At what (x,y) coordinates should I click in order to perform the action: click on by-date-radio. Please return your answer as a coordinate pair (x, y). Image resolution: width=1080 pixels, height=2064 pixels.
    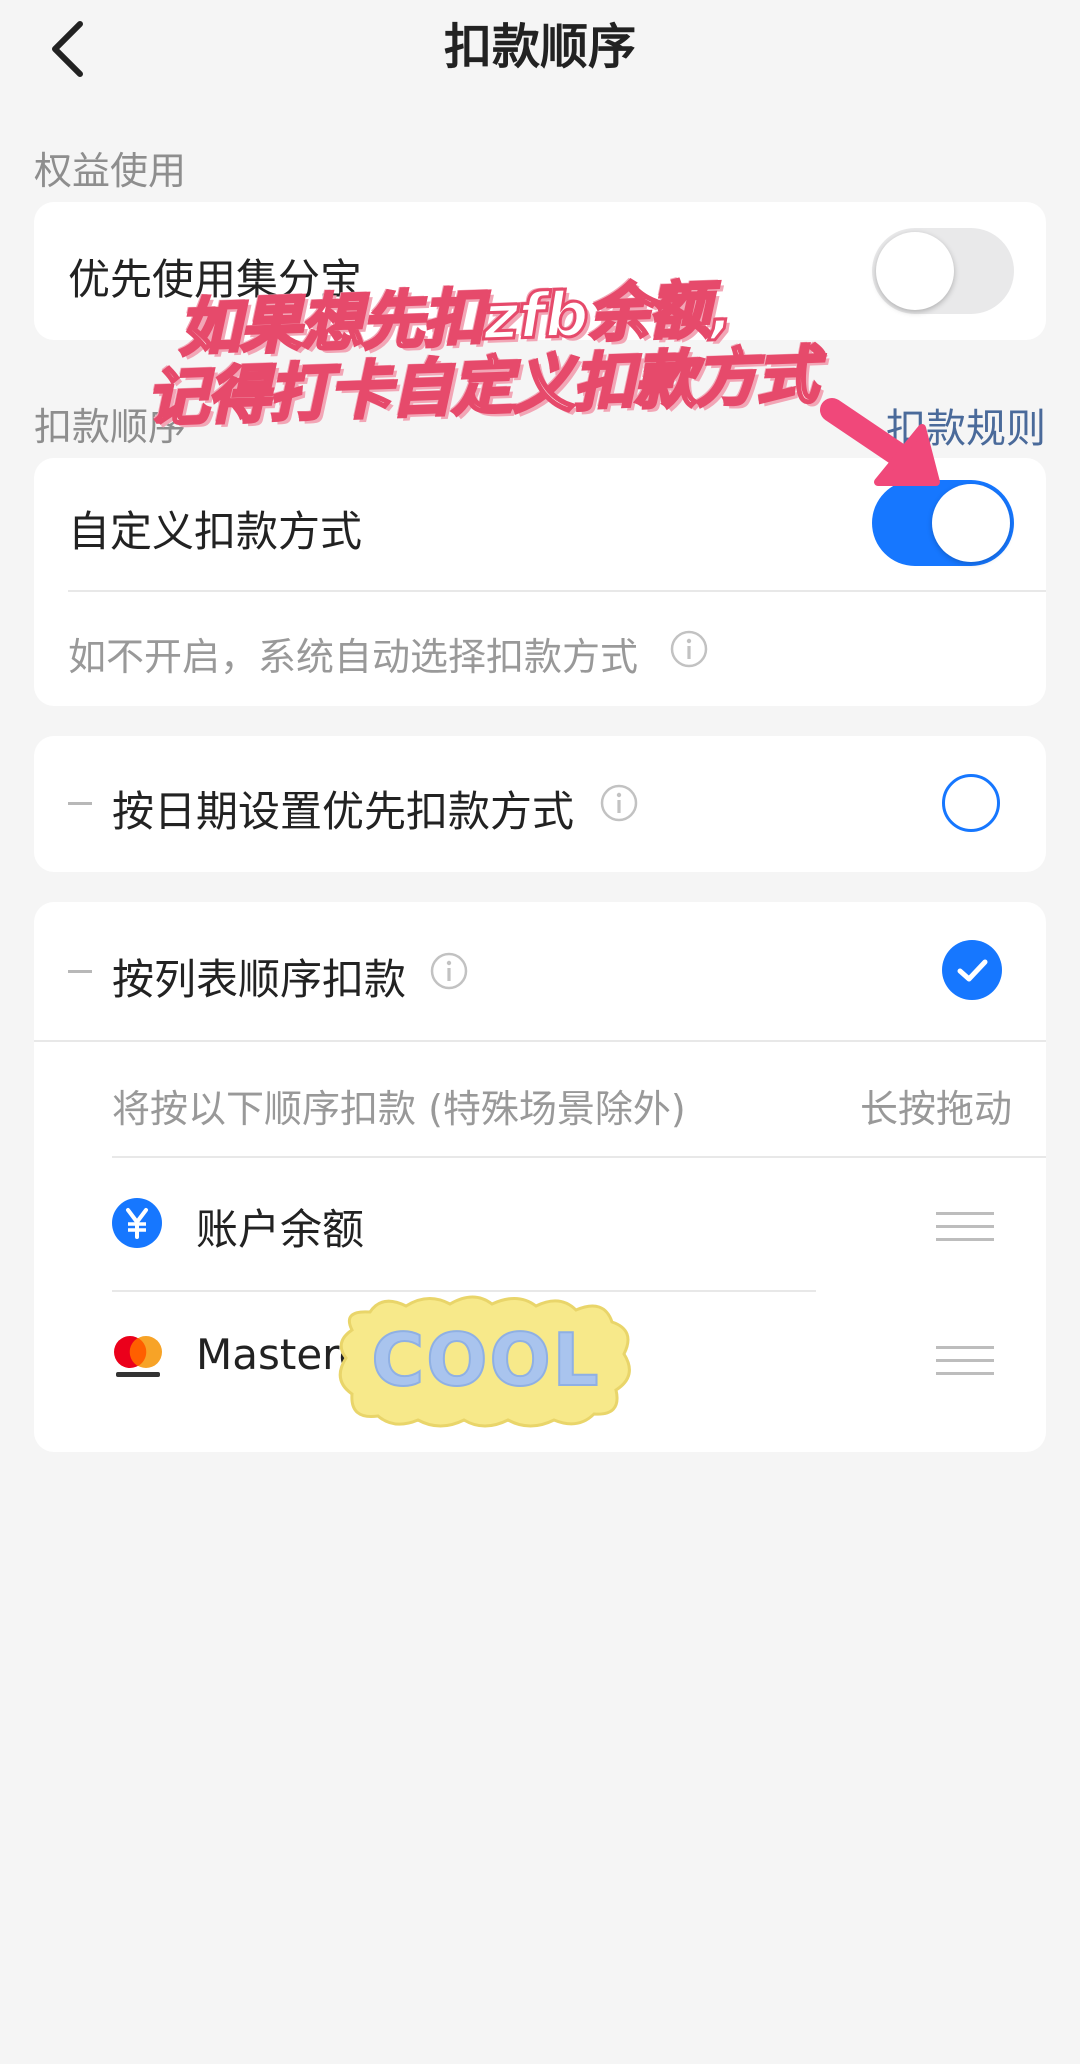
    Looking at the image, I should click on (971, 803).